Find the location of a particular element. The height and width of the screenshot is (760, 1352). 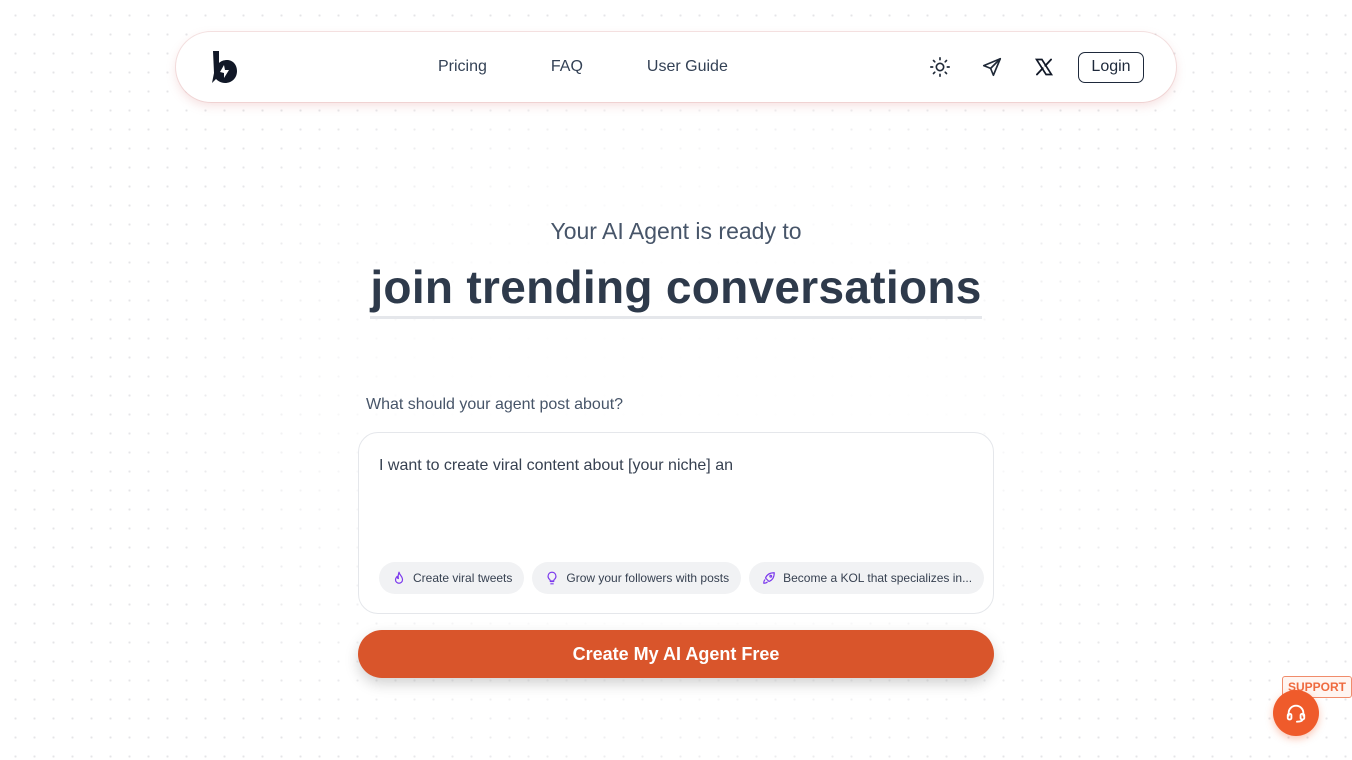

flame-icon is located at coordinates (399, 578).